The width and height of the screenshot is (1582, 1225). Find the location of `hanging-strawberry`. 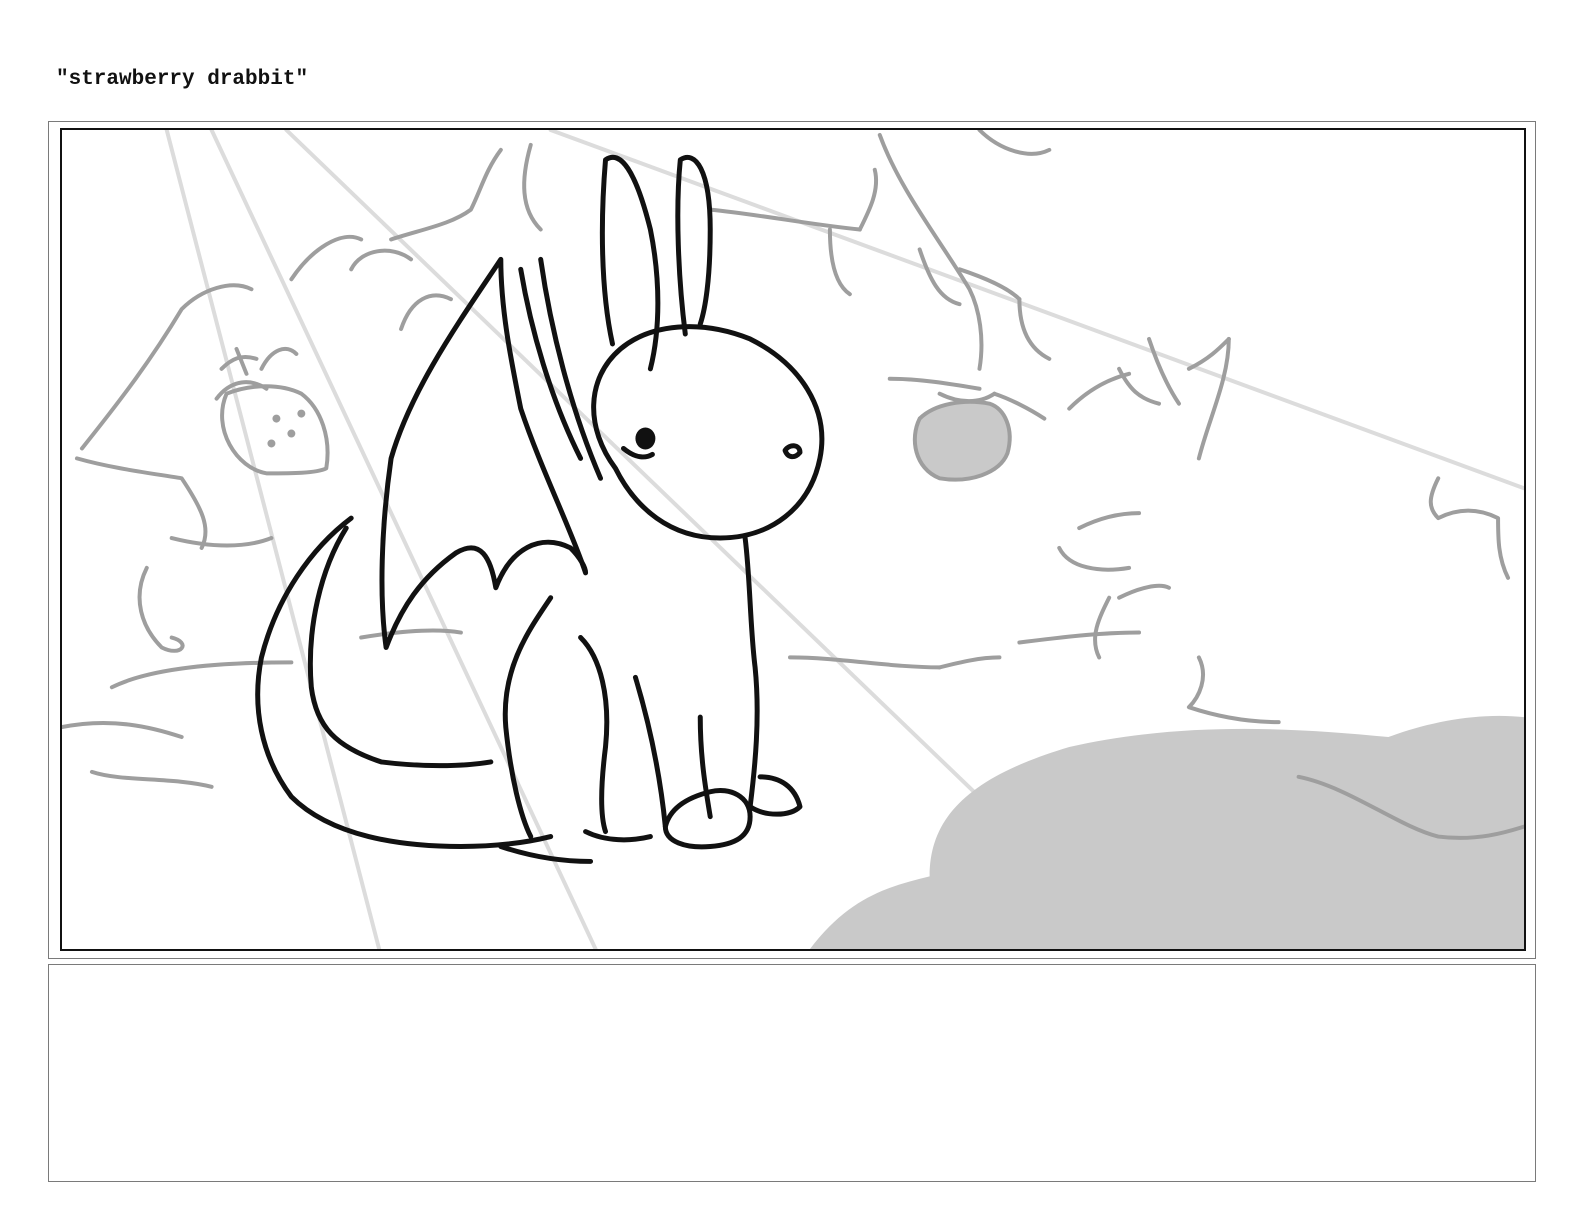

hanging-strawberry is located at coordinates (979, 436).